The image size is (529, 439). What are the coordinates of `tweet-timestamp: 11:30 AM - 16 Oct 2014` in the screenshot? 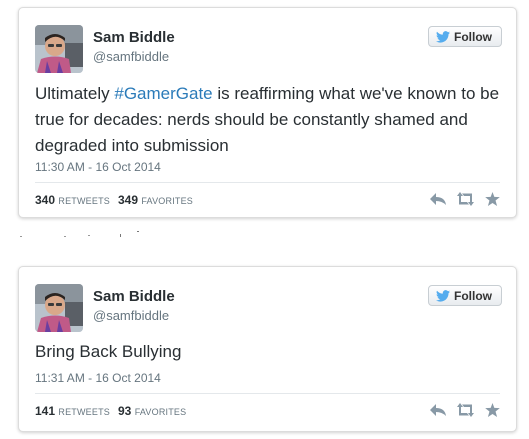 It's located at (98, 167).